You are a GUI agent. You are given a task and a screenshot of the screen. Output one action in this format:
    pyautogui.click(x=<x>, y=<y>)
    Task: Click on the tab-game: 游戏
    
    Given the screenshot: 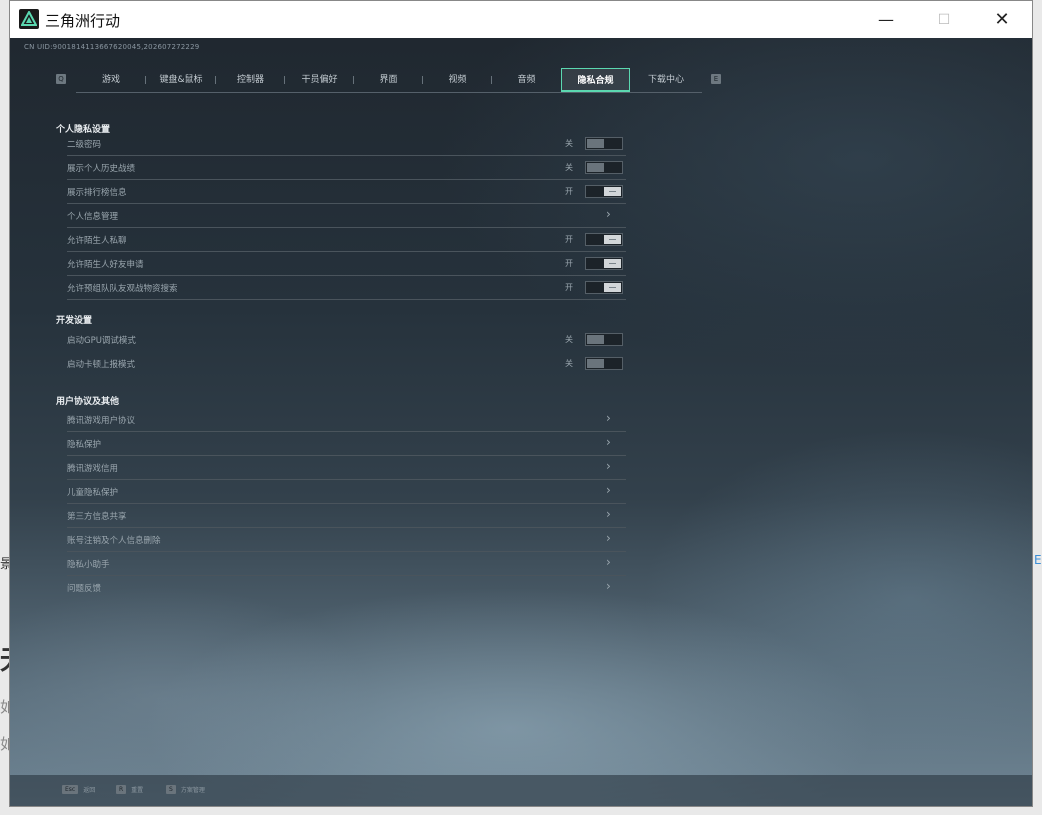 What is the action you would take?
    pyautogui.click(x=111, y=80)
    